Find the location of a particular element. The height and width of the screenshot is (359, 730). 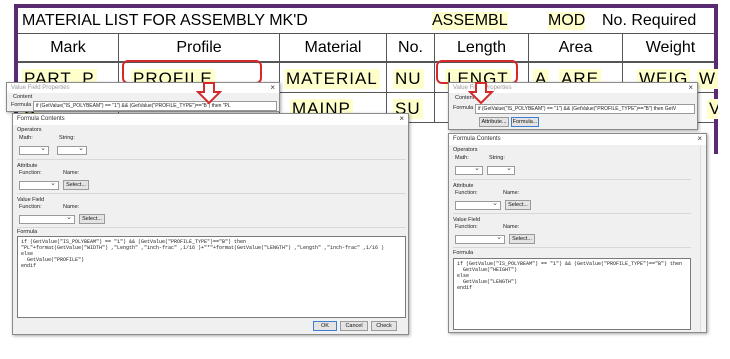

left-fc-formula-label: Formula is located at coordinates (27, 232).